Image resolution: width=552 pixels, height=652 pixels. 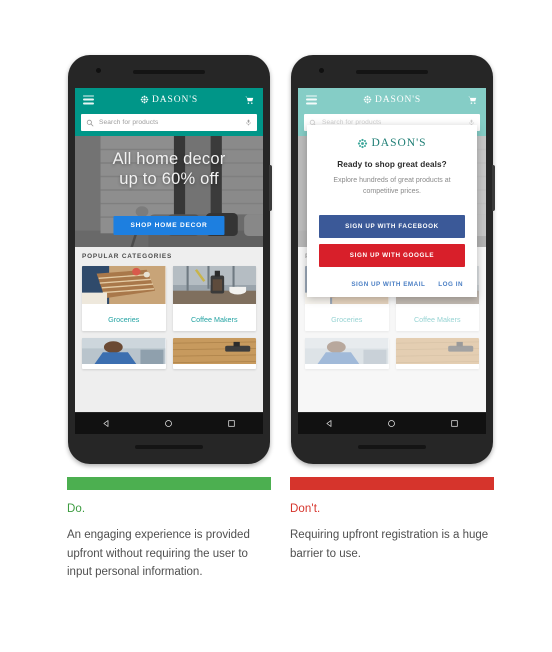 I want to click on shopping-cart-icon, so click(x=249, y=100).